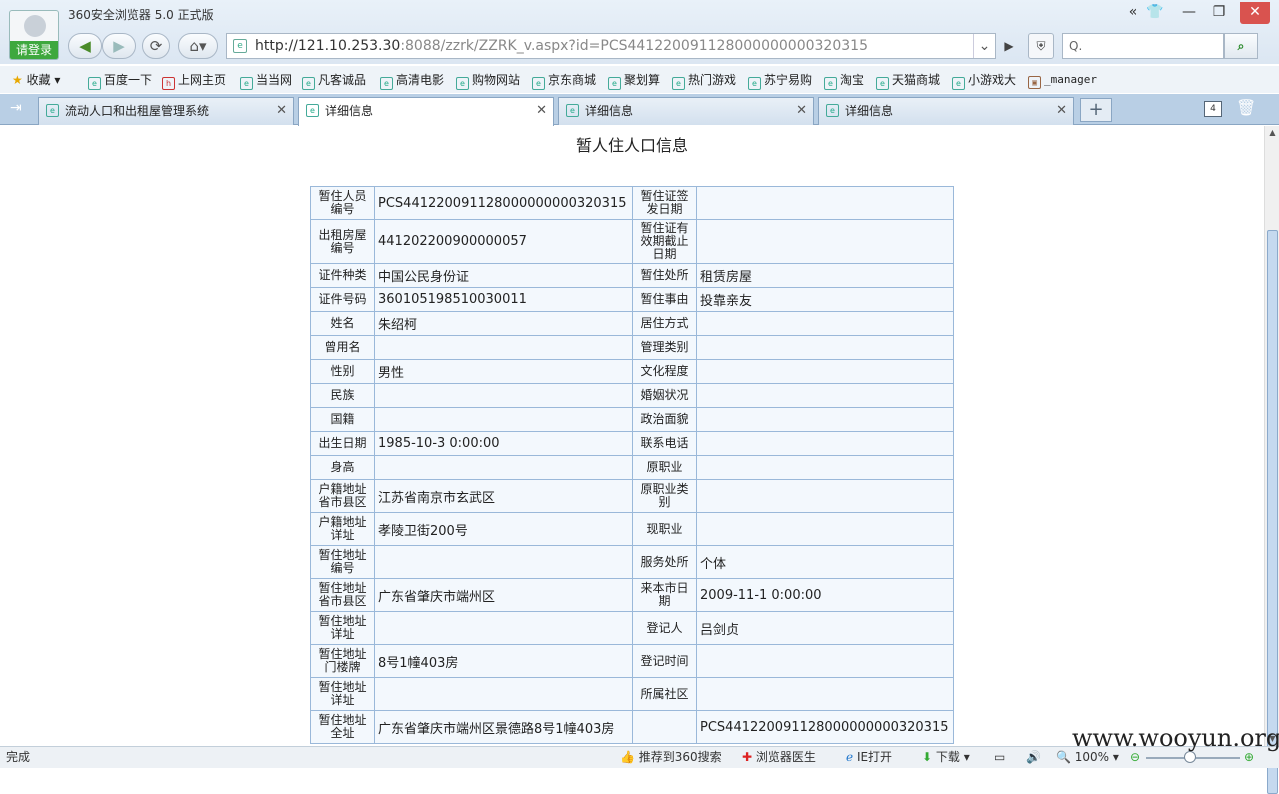  Describe the element at coordinates (704, 80) in the screenshot. I see `bookmark-item: e 热门游戏` at that location.